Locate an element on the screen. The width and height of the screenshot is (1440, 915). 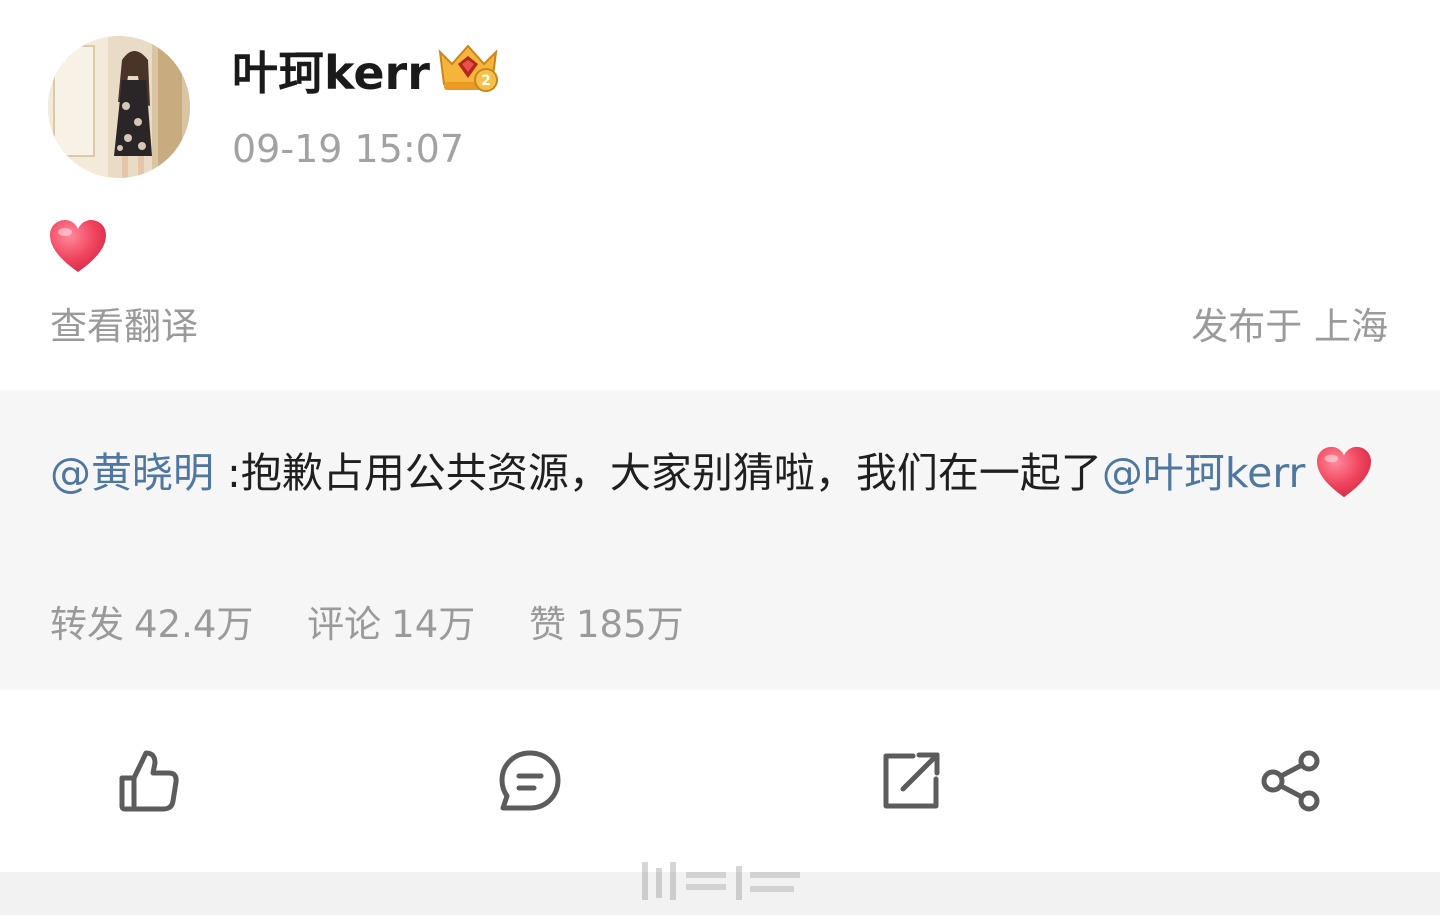
share-nodes-icon is located at coordinates (1290, 781).